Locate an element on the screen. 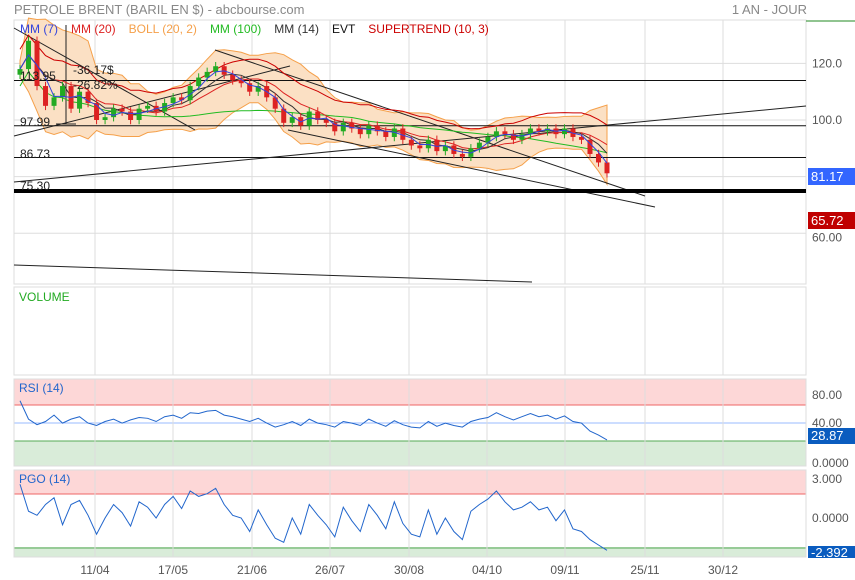 The height and width of the screenshot is (580, 855). level-label-3: 86.73 is located at coordinates (35, 154).